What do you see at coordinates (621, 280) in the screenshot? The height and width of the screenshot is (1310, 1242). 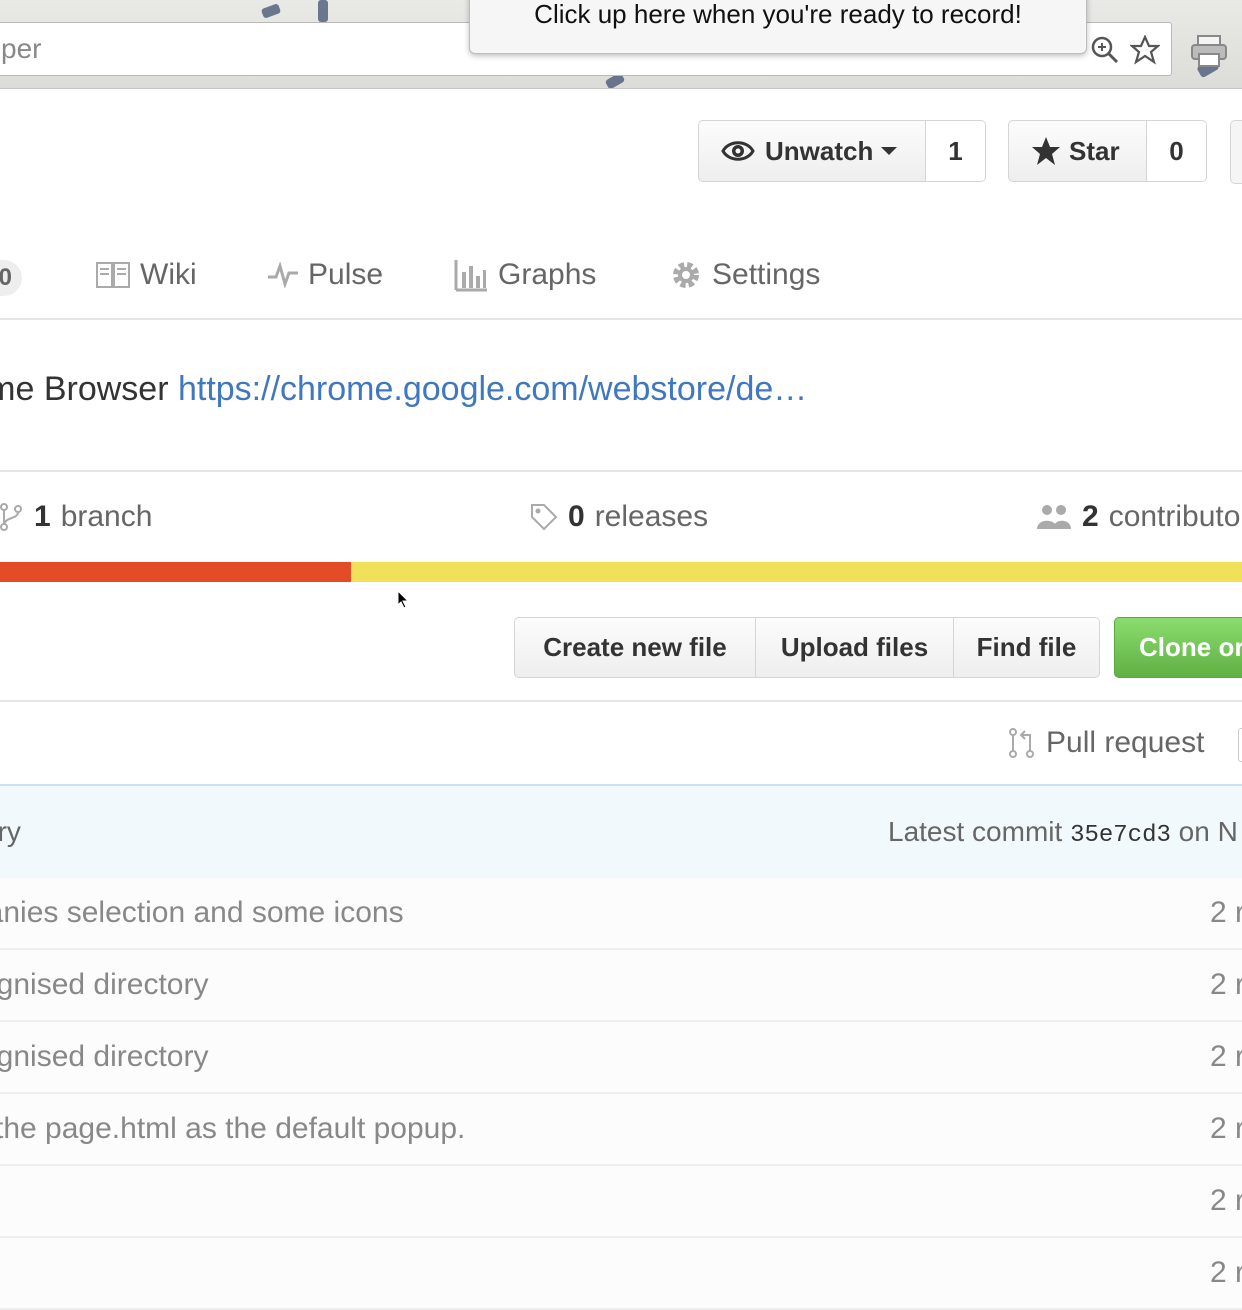 I see `repo-nav: 0 Wiki Pulse Graphs Settings` at bounding box center [621, 280].